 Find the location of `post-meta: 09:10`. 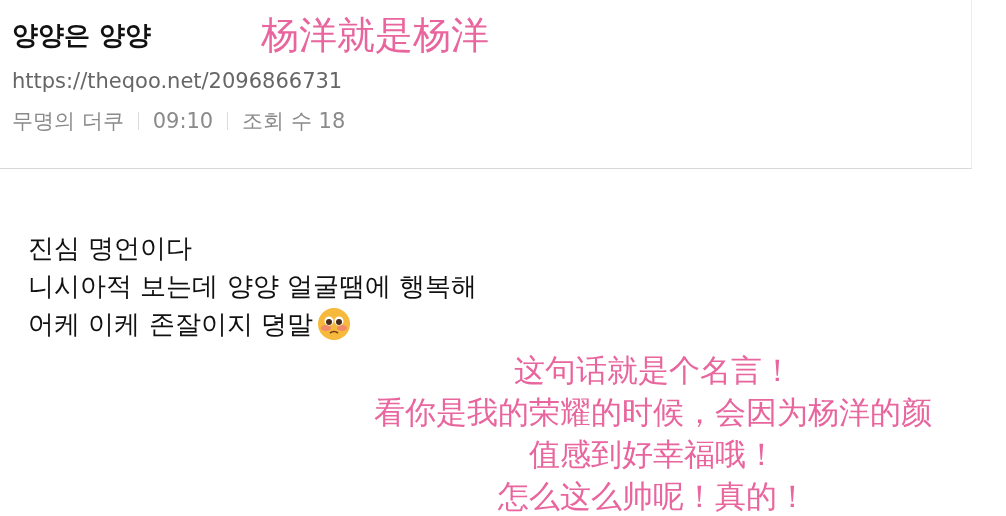

post-meta: 09:10 is located at coordinates (183, 121).